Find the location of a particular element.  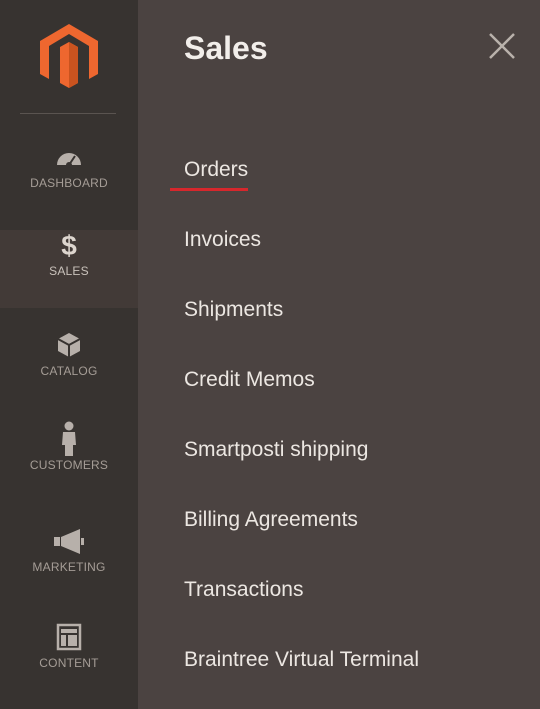

sidebar-item-sales: $ SALES is located at coordinates (69, 269).